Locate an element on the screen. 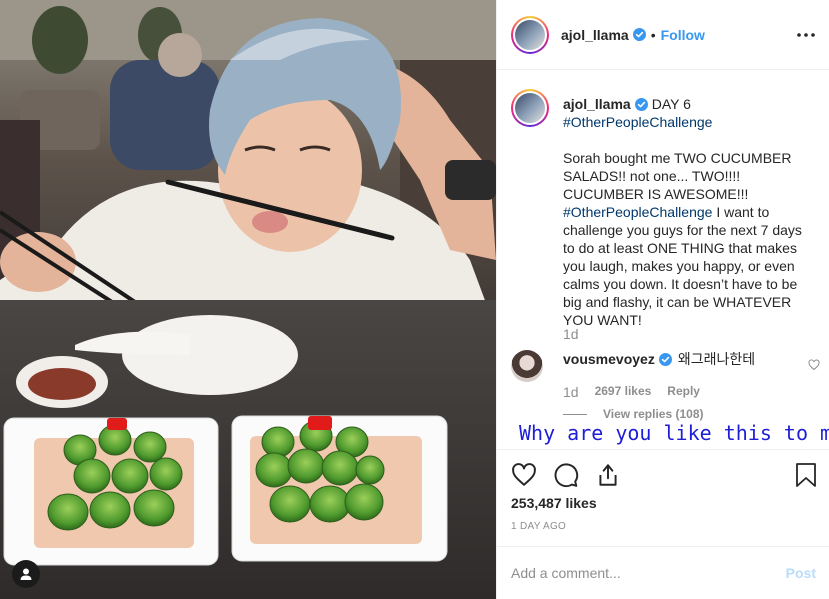 The width and height of the screenshot is (829, 599). heart-icon is located at coordinates (524, 475).